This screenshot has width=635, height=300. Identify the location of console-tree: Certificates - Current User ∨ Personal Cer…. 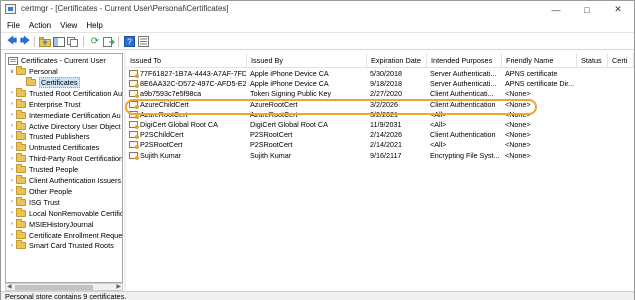
(64, 168).